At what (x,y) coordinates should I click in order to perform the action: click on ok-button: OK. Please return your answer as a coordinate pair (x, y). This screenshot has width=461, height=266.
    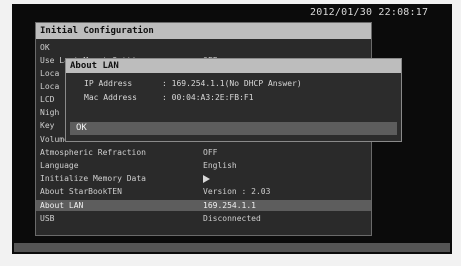
    Looking at the image, I should click on (233, 128).